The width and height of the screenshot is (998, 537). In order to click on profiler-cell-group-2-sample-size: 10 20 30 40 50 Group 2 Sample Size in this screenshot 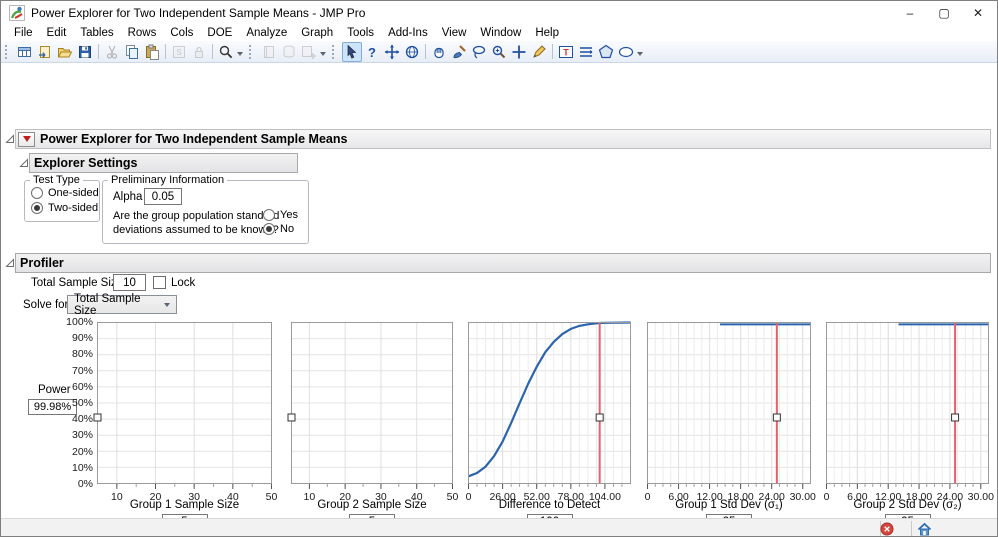, I will do `click(372, 427)`.